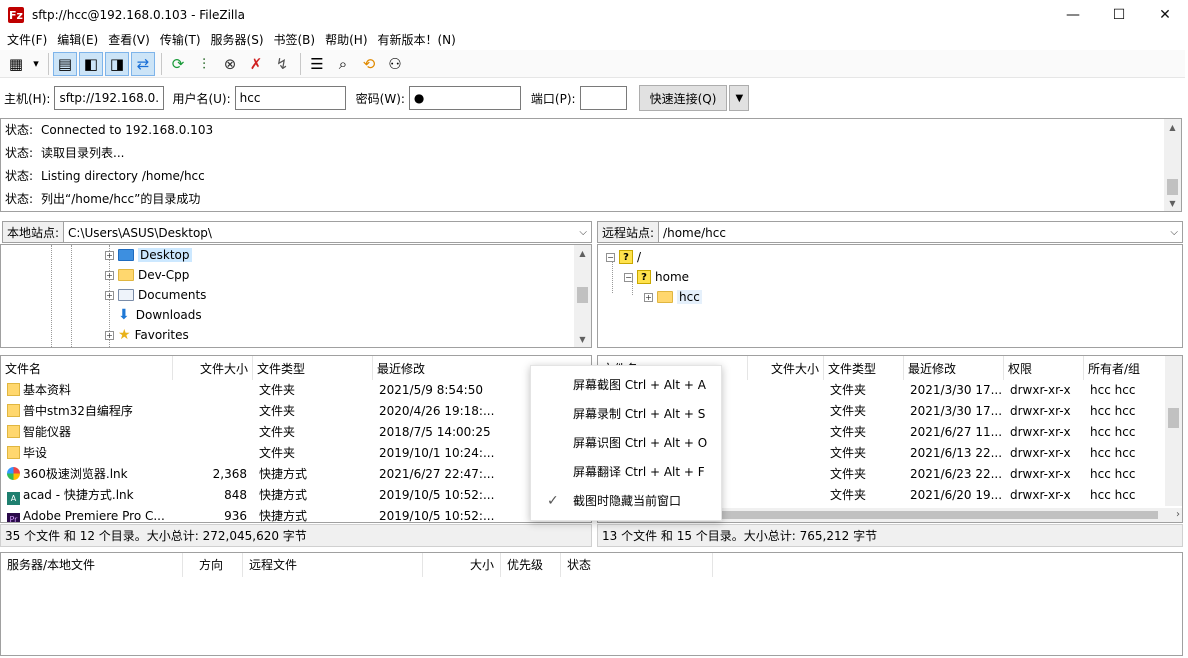 The height and width of the screenshot is (658, 1188). What do you see at coordinates (317, 64) in the screenshot?
I see `directory-filter-icon: ☰` at bounding box center [317, 64].